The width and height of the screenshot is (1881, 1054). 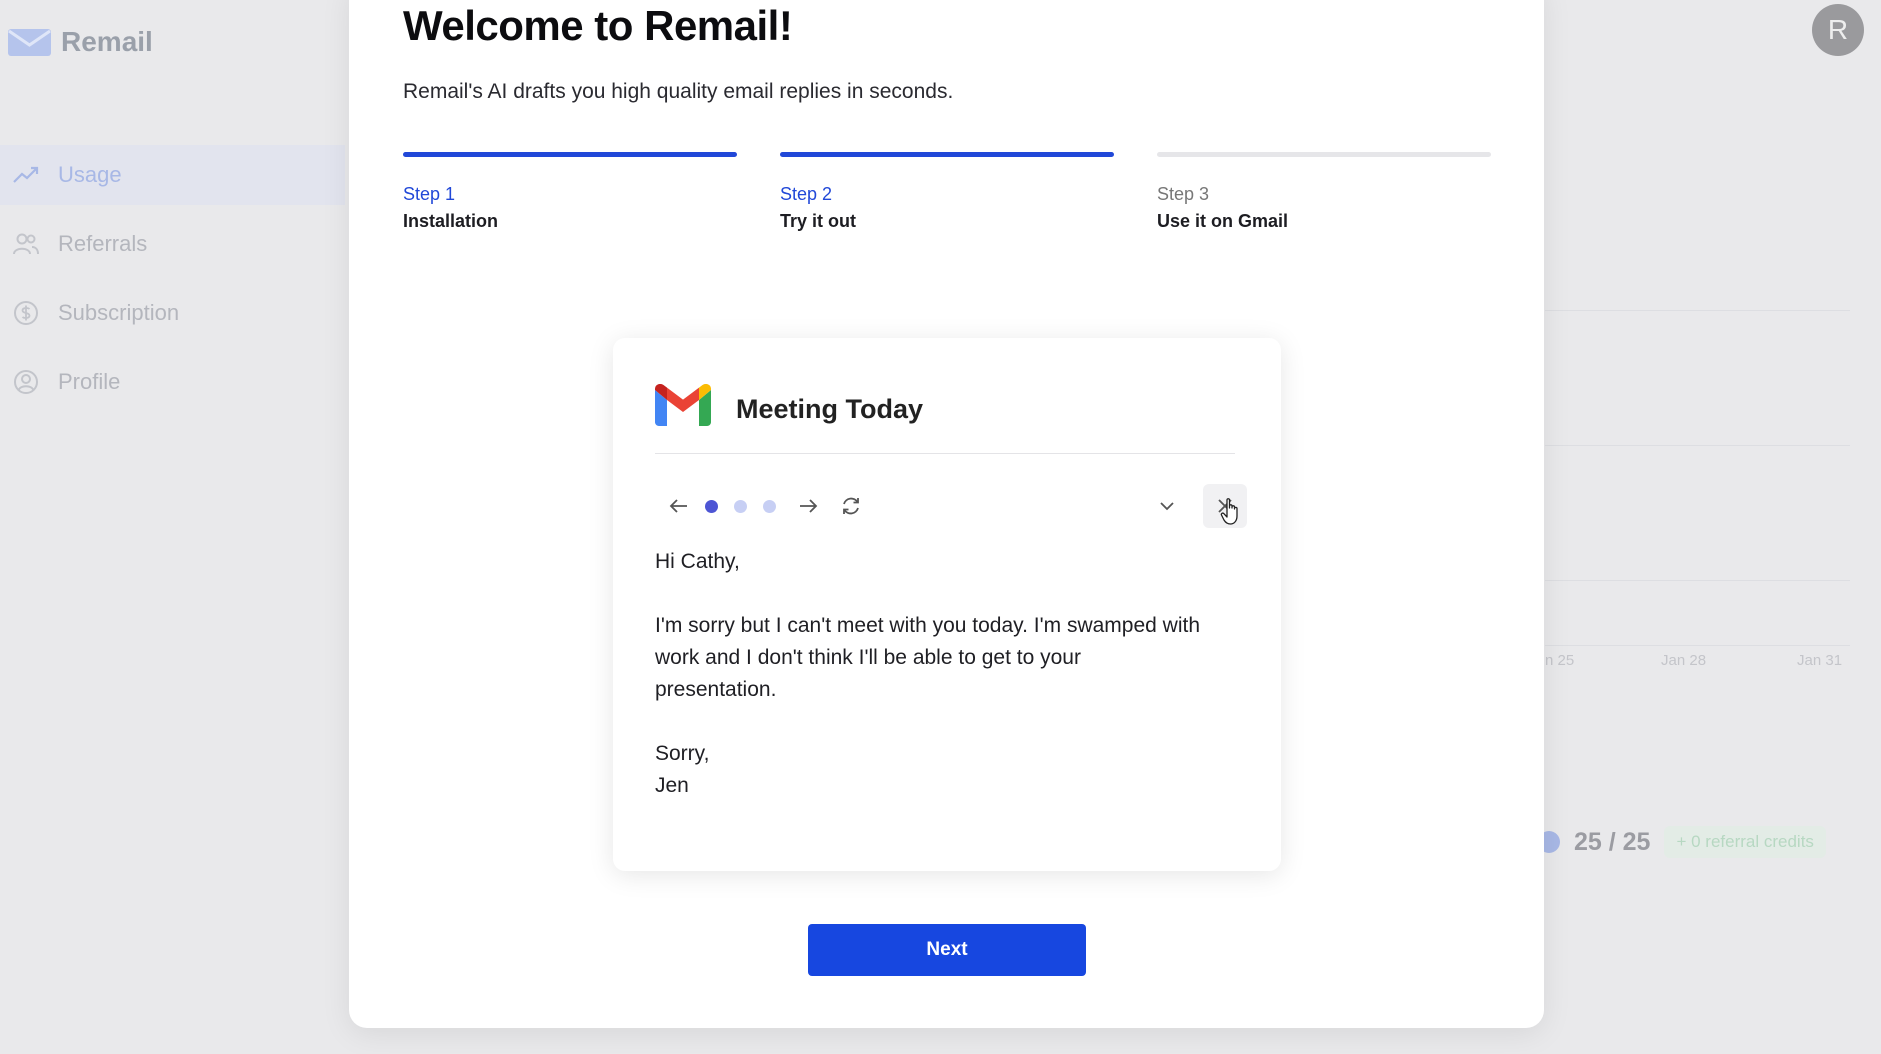 What do you see at coordinates (172, 244) in the screenshot?
I see `sidebar-item-referrals: Referrals` at bounding box center [172, 244].